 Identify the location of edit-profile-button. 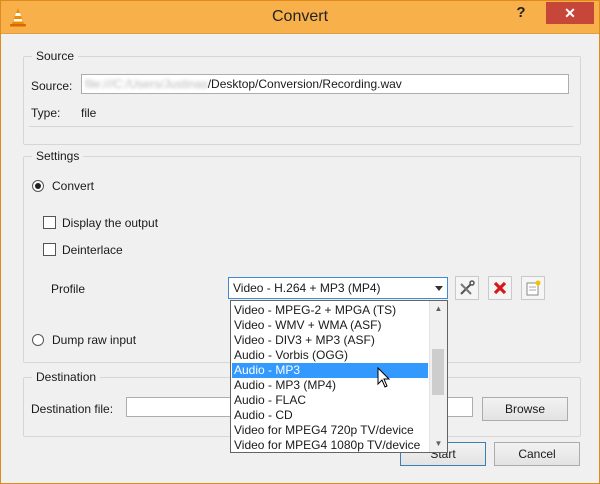
(467, 288).